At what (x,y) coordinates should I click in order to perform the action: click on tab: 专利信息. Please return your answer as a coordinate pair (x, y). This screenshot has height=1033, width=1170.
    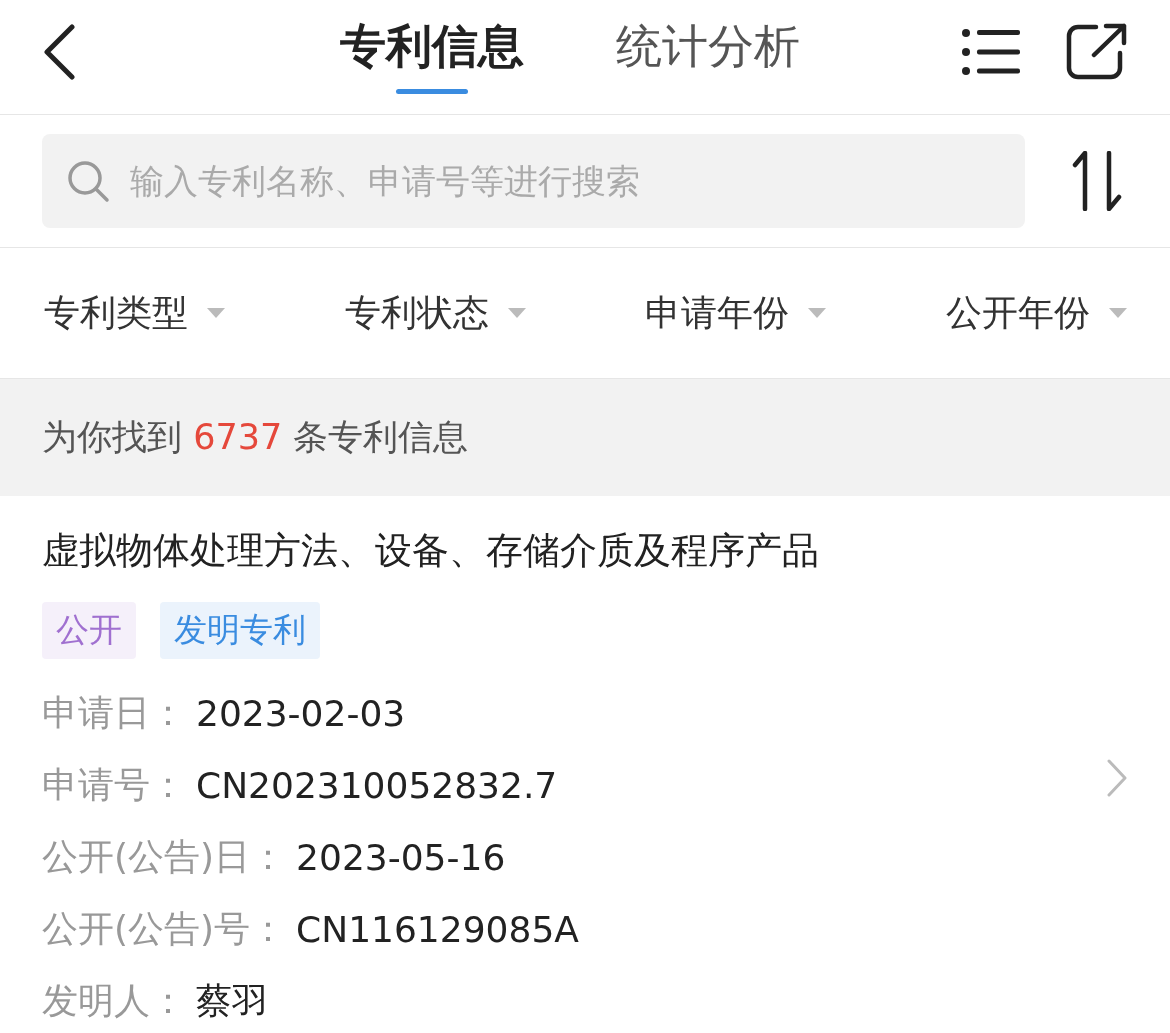
    Looking at the image, I should click on (432, 60).